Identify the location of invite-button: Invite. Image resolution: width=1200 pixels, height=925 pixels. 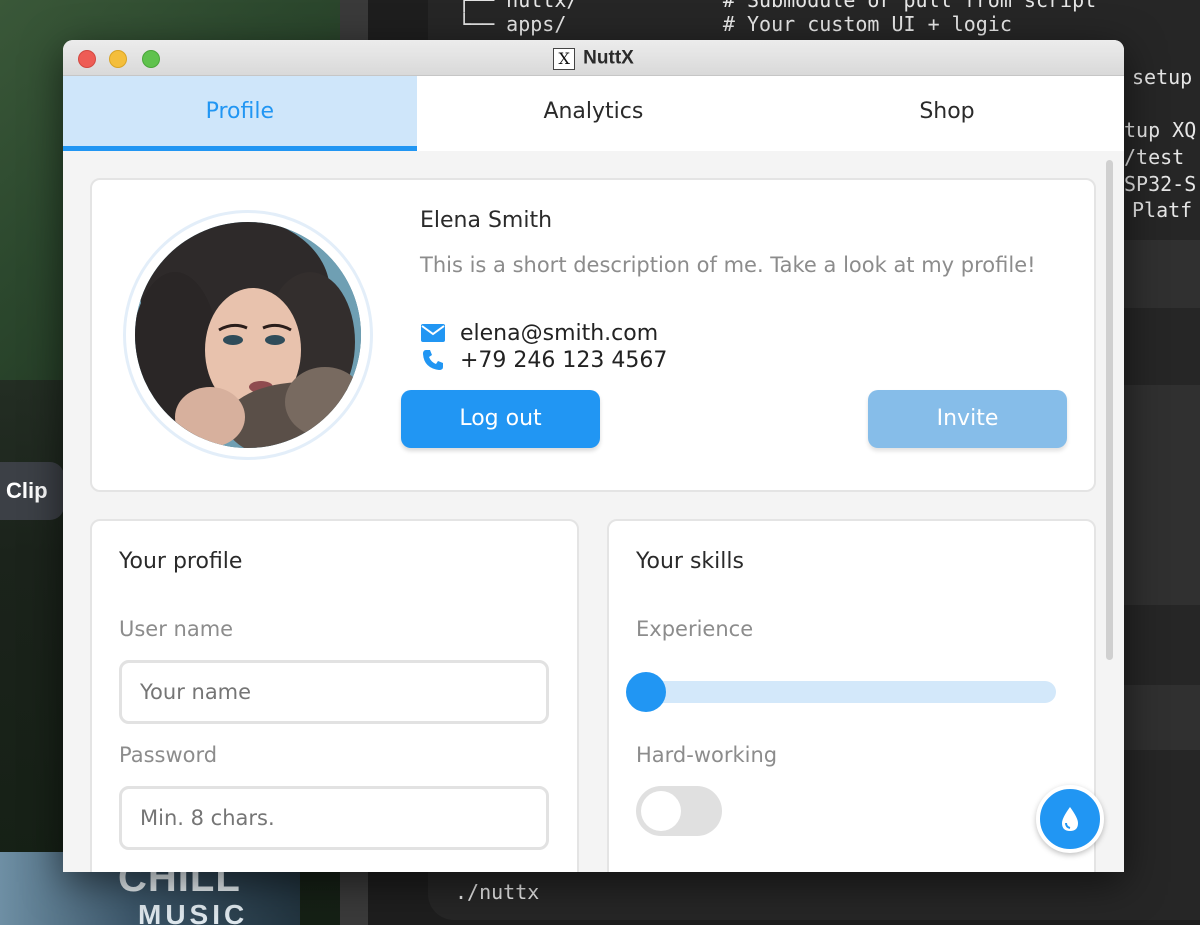
(967, 419).